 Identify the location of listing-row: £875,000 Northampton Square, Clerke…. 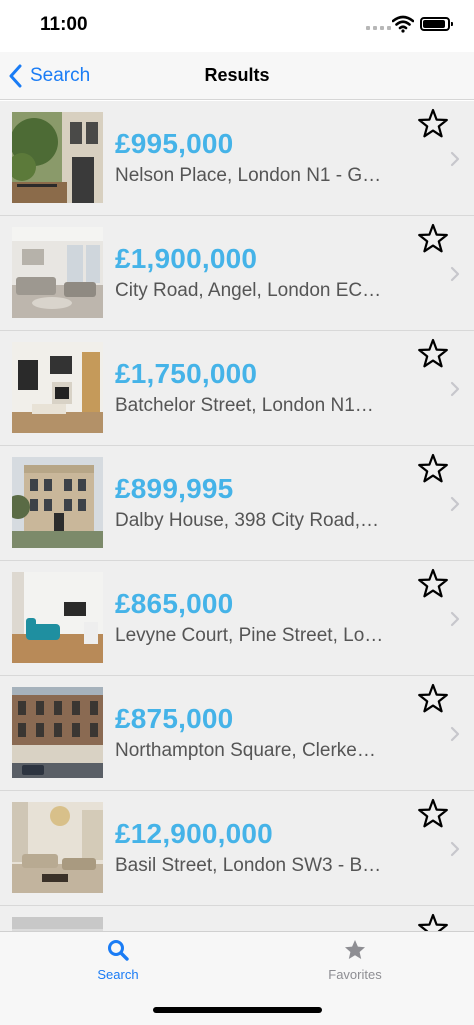
(237, 733).